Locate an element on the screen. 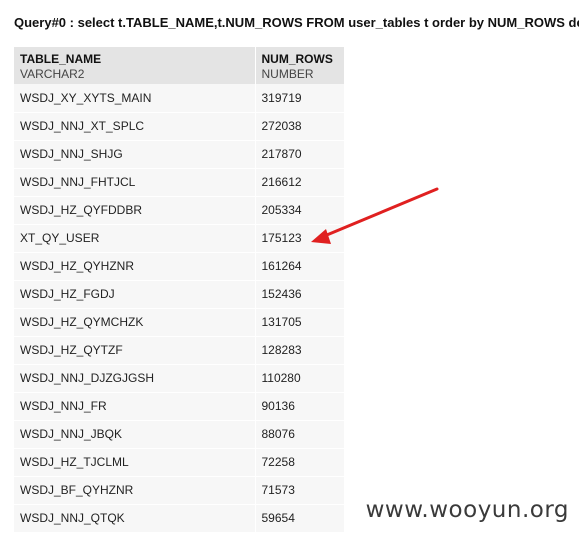  table-row: WSDJ_NNJ_SHJG 217870 is located at coordinates (179, 154).